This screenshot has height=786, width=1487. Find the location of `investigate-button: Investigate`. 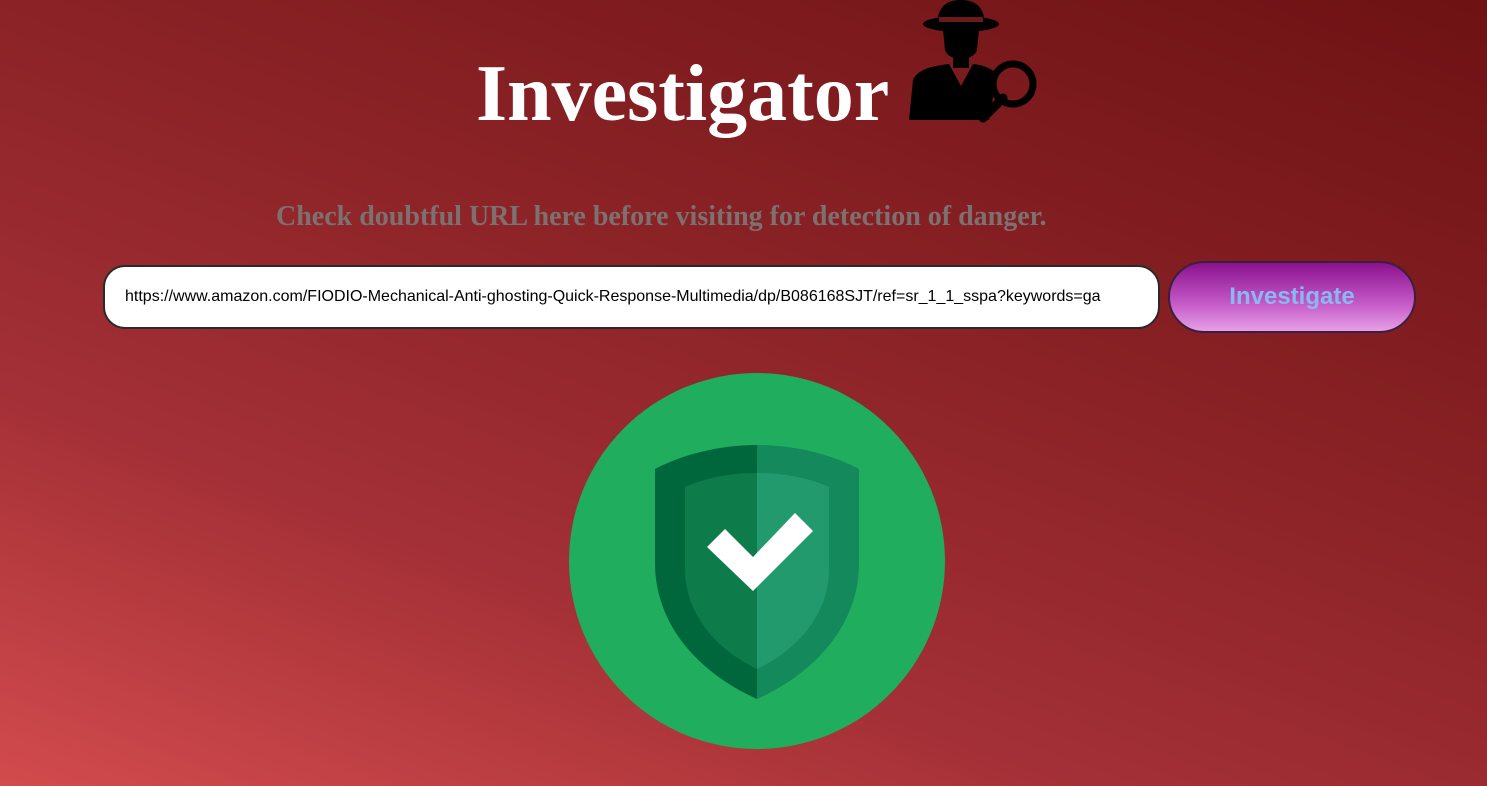

investigate-button: Investigate is located at coordinates (1292, 297).